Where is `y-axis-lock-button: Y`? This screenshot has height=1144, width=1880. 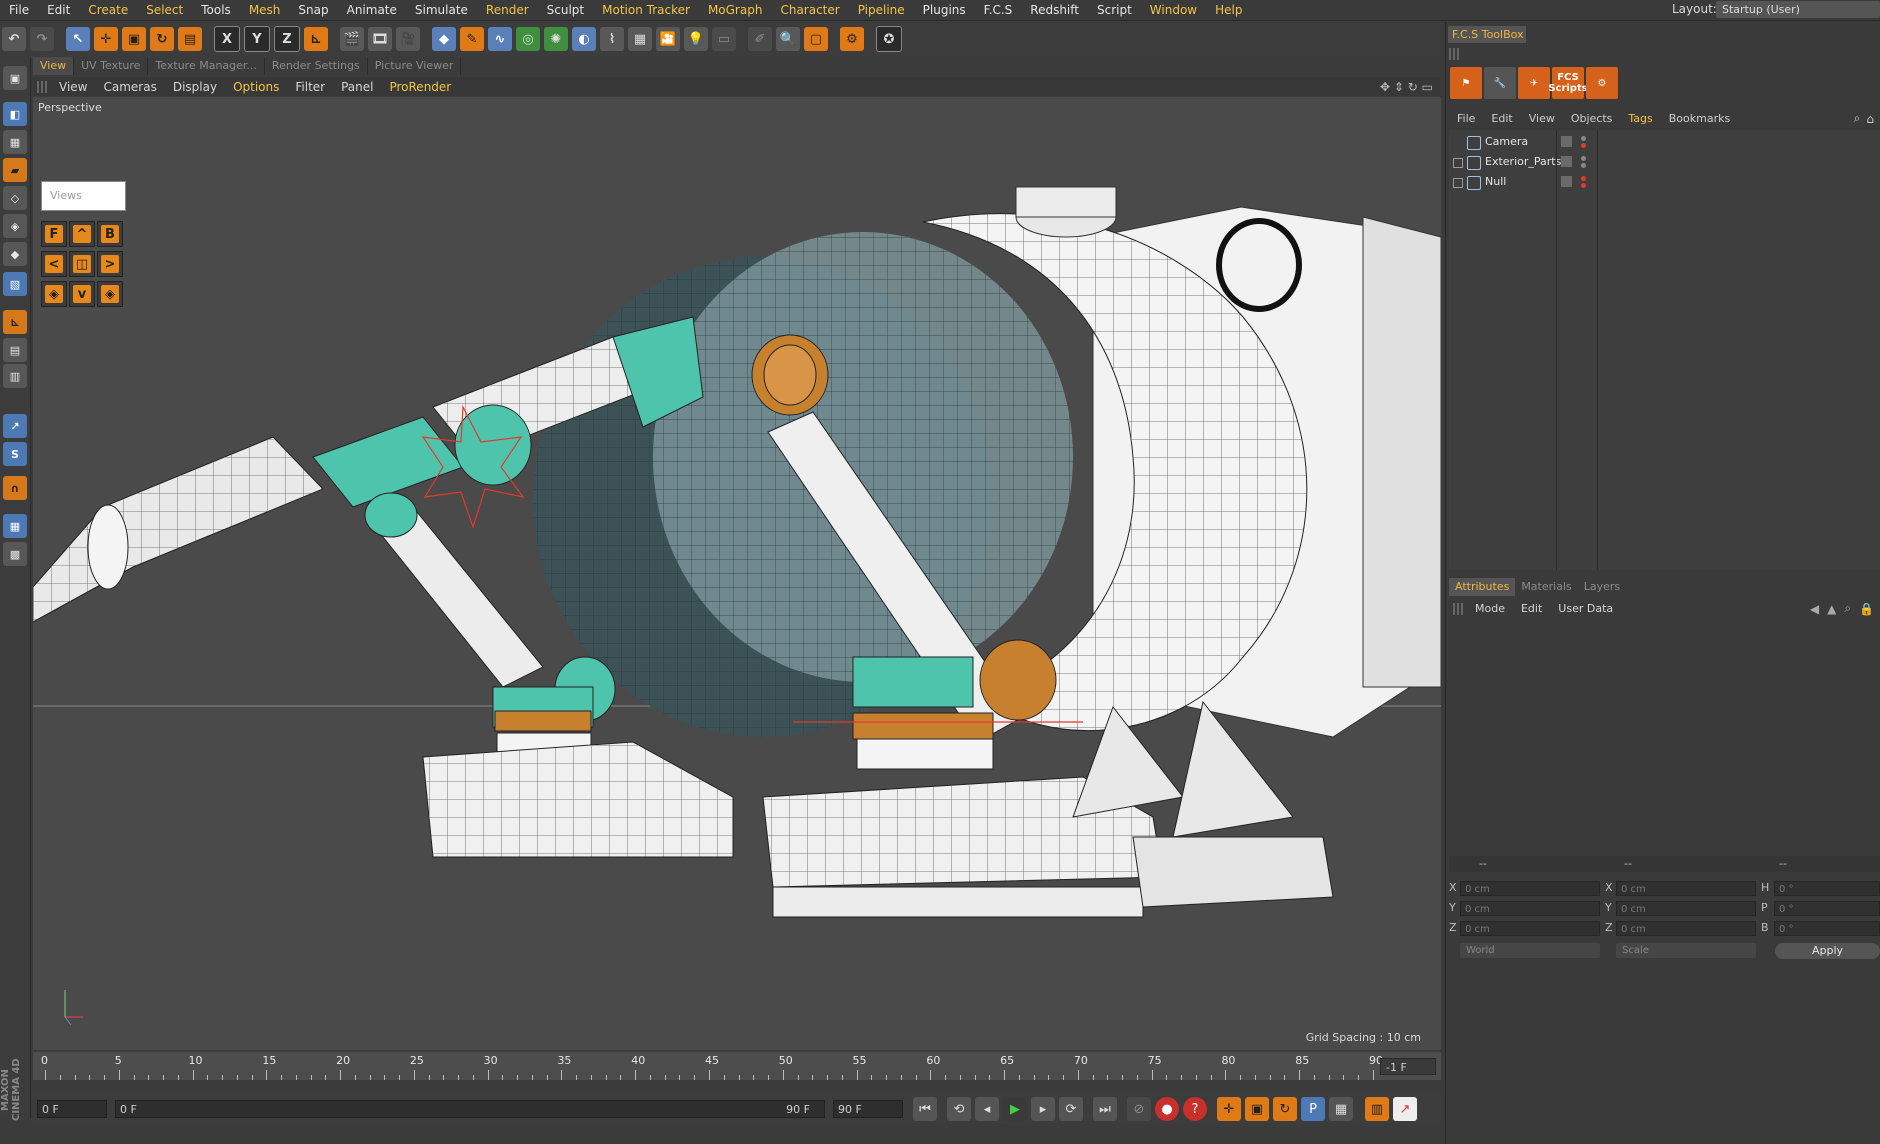
y-axis-lock-button: Y is located at coordinates (257, 39).